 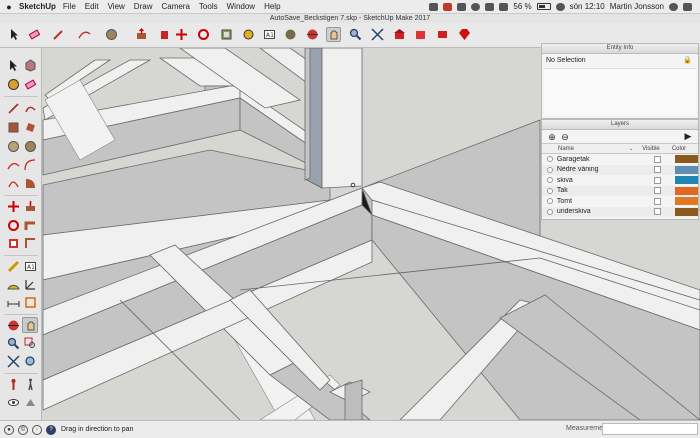 What do you see at coordinates (23, 429) in the screenshot?
I see `credits-icon: ©` at bounding box center [23, 429].